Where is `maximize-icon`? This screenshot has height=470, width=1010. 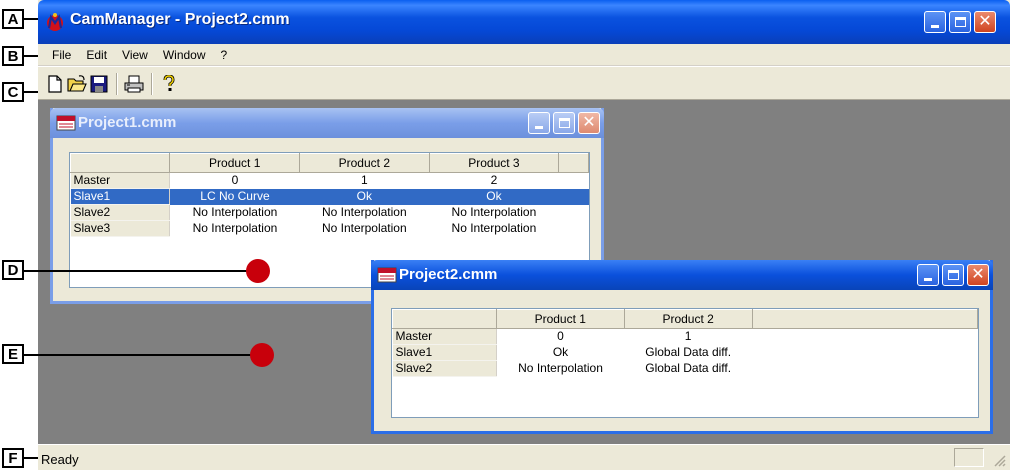 maximize-icon is located at coordinates (960, 22).